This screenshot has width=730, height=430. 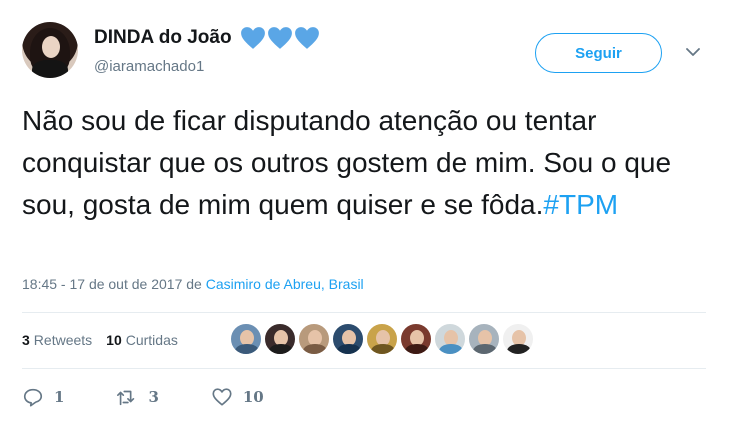 I want to click on retweet-icon, so click(x=126, y=398).